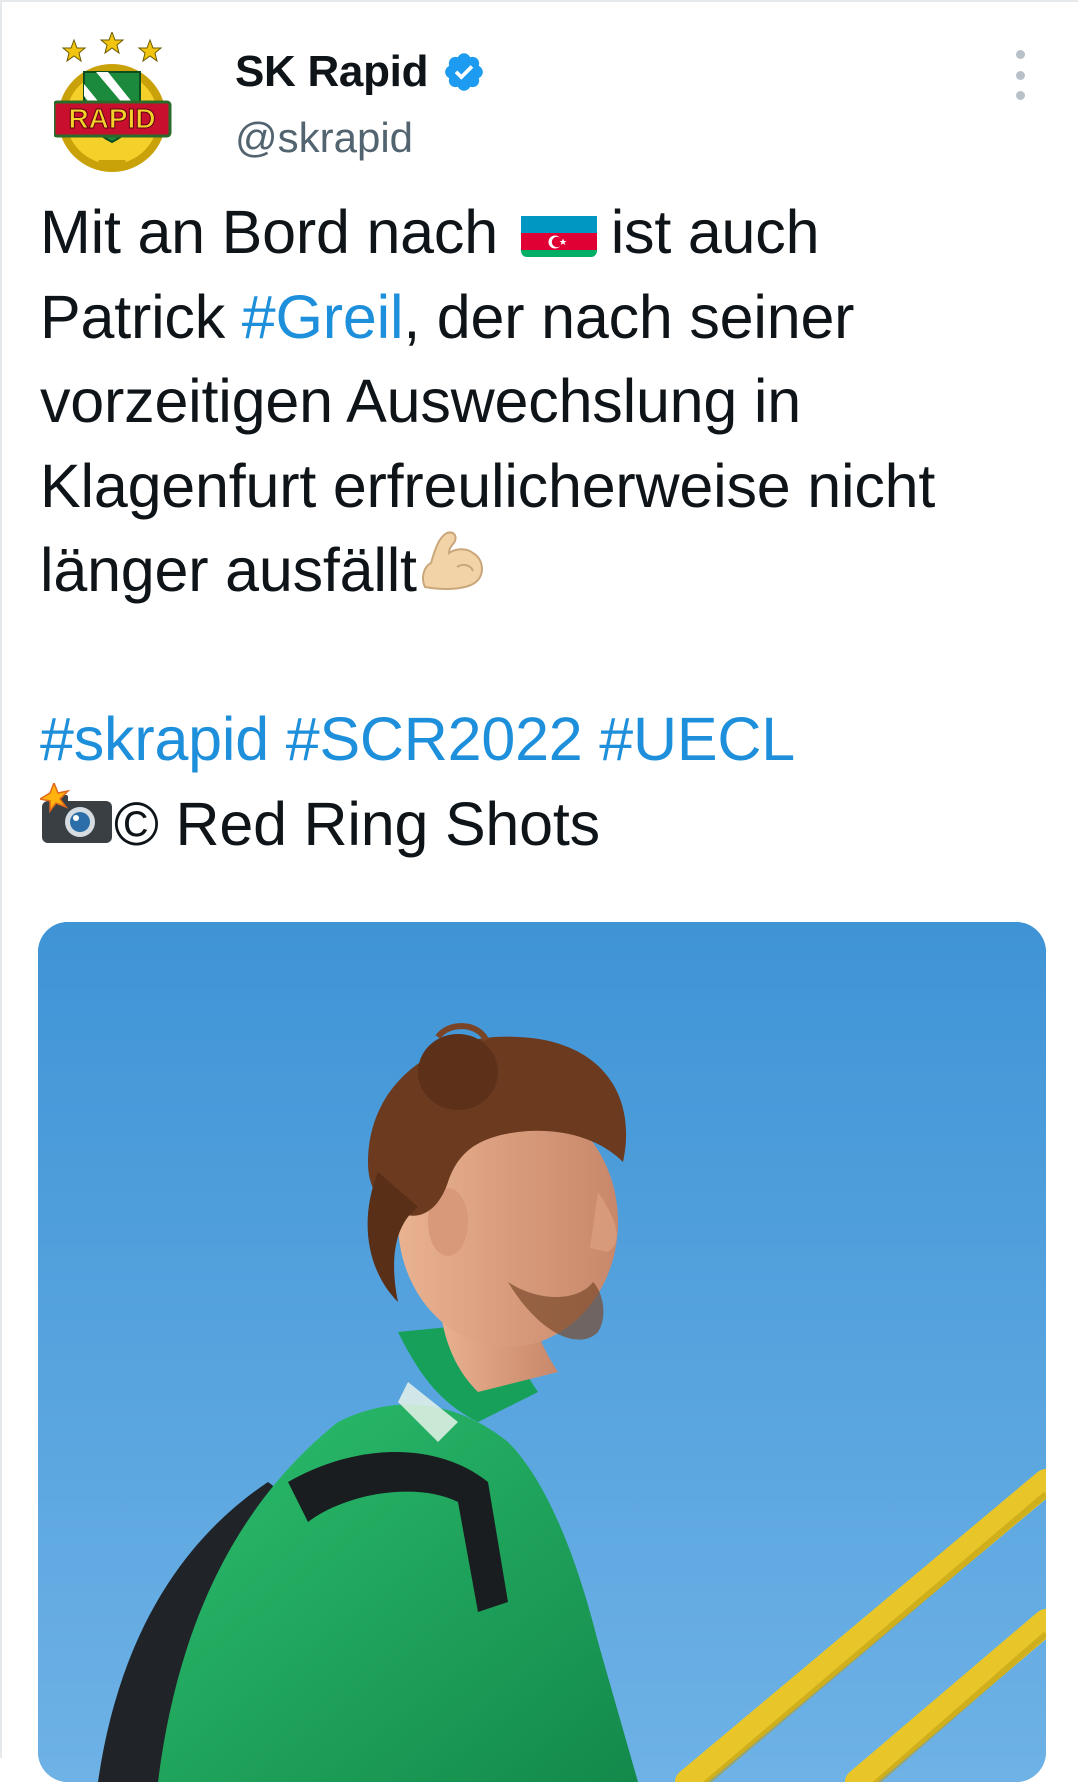 This screenshot has height=1782, width=1080. I want to click on azerbaijan-flag-icon, so click(558, 231).